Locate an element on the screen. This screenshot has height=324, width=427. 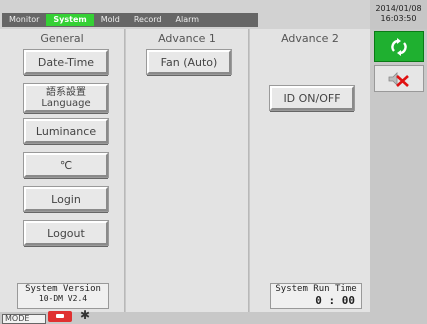
refresh-icon is located at coordinates (399, 46).